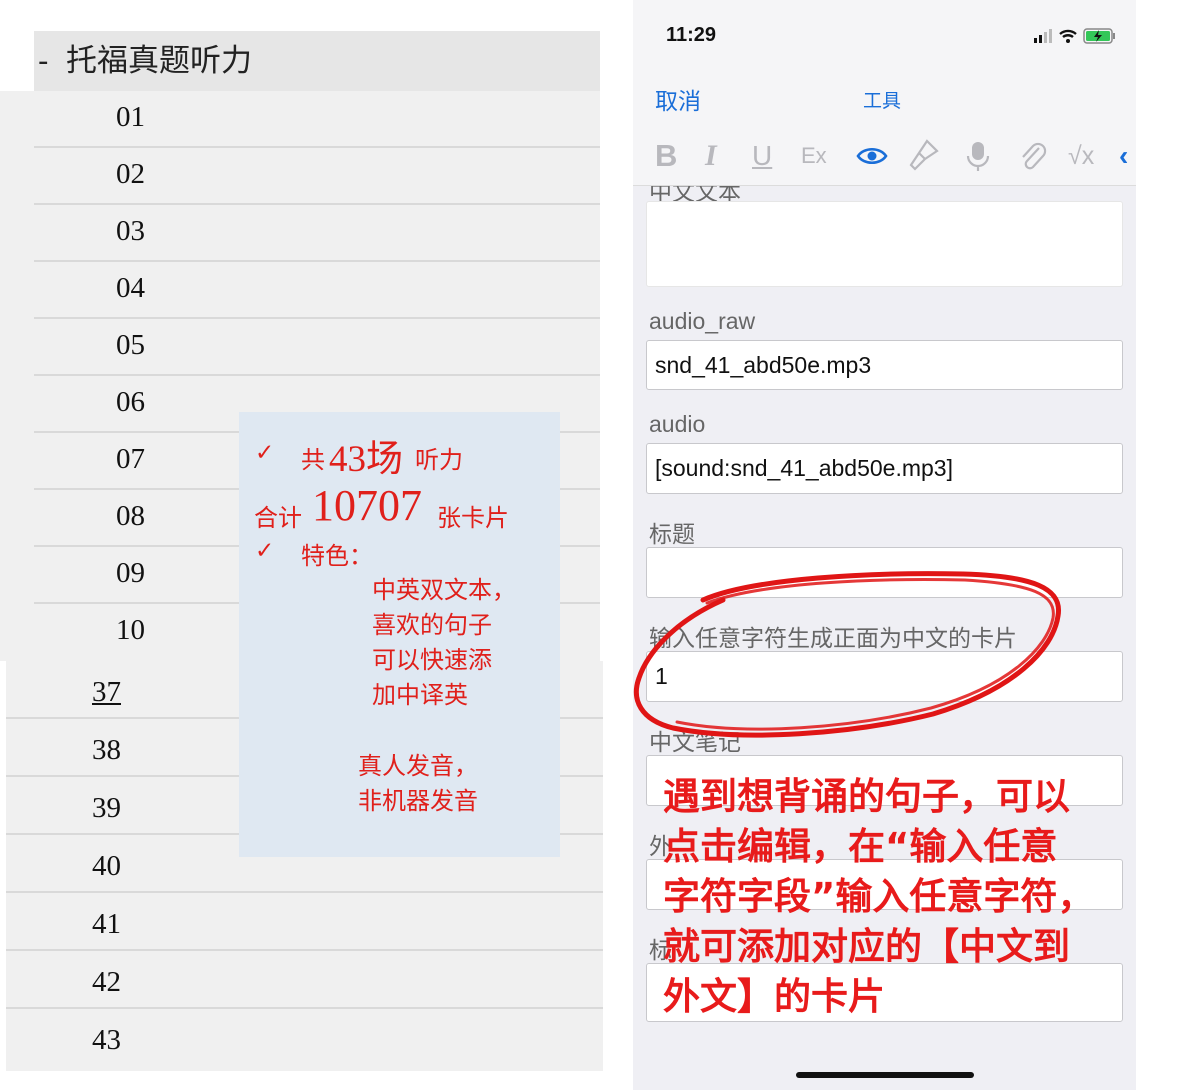 This screenshot has width=1189, height=1090. What do you see at coordinates (691, 35) in the screenshot?
I see `status-time: 11:29` at bounding box center [691, 35].